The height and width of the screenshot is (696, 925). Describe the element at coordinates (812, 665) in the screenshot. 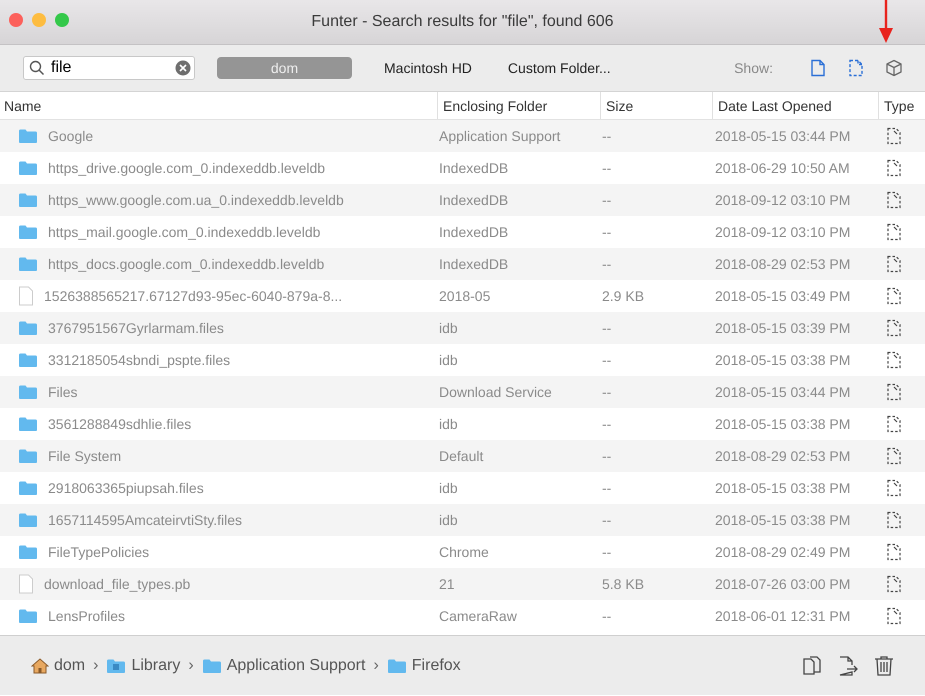

I see `copy-icon` at that location.